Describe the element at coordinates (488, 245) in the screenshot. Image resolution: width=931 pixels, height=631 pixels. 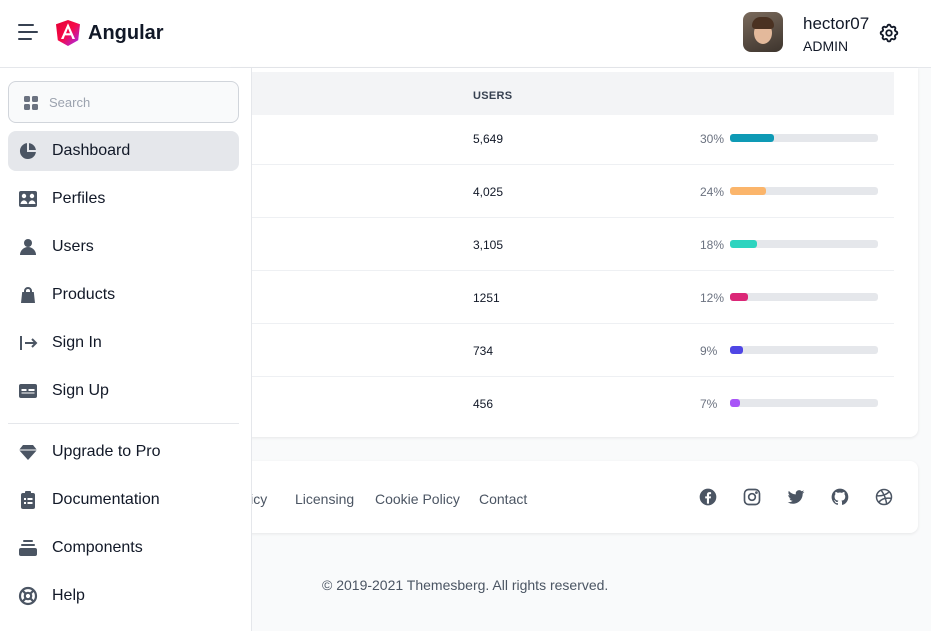
I see `users-count: 3,105` at that location.